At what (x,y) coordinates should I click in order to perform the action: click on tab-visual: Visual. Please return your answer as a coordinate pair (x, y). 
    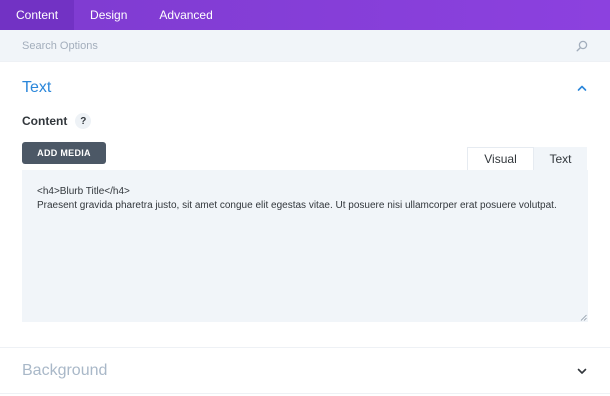
    Looking at the image, I should click on (500, 158).